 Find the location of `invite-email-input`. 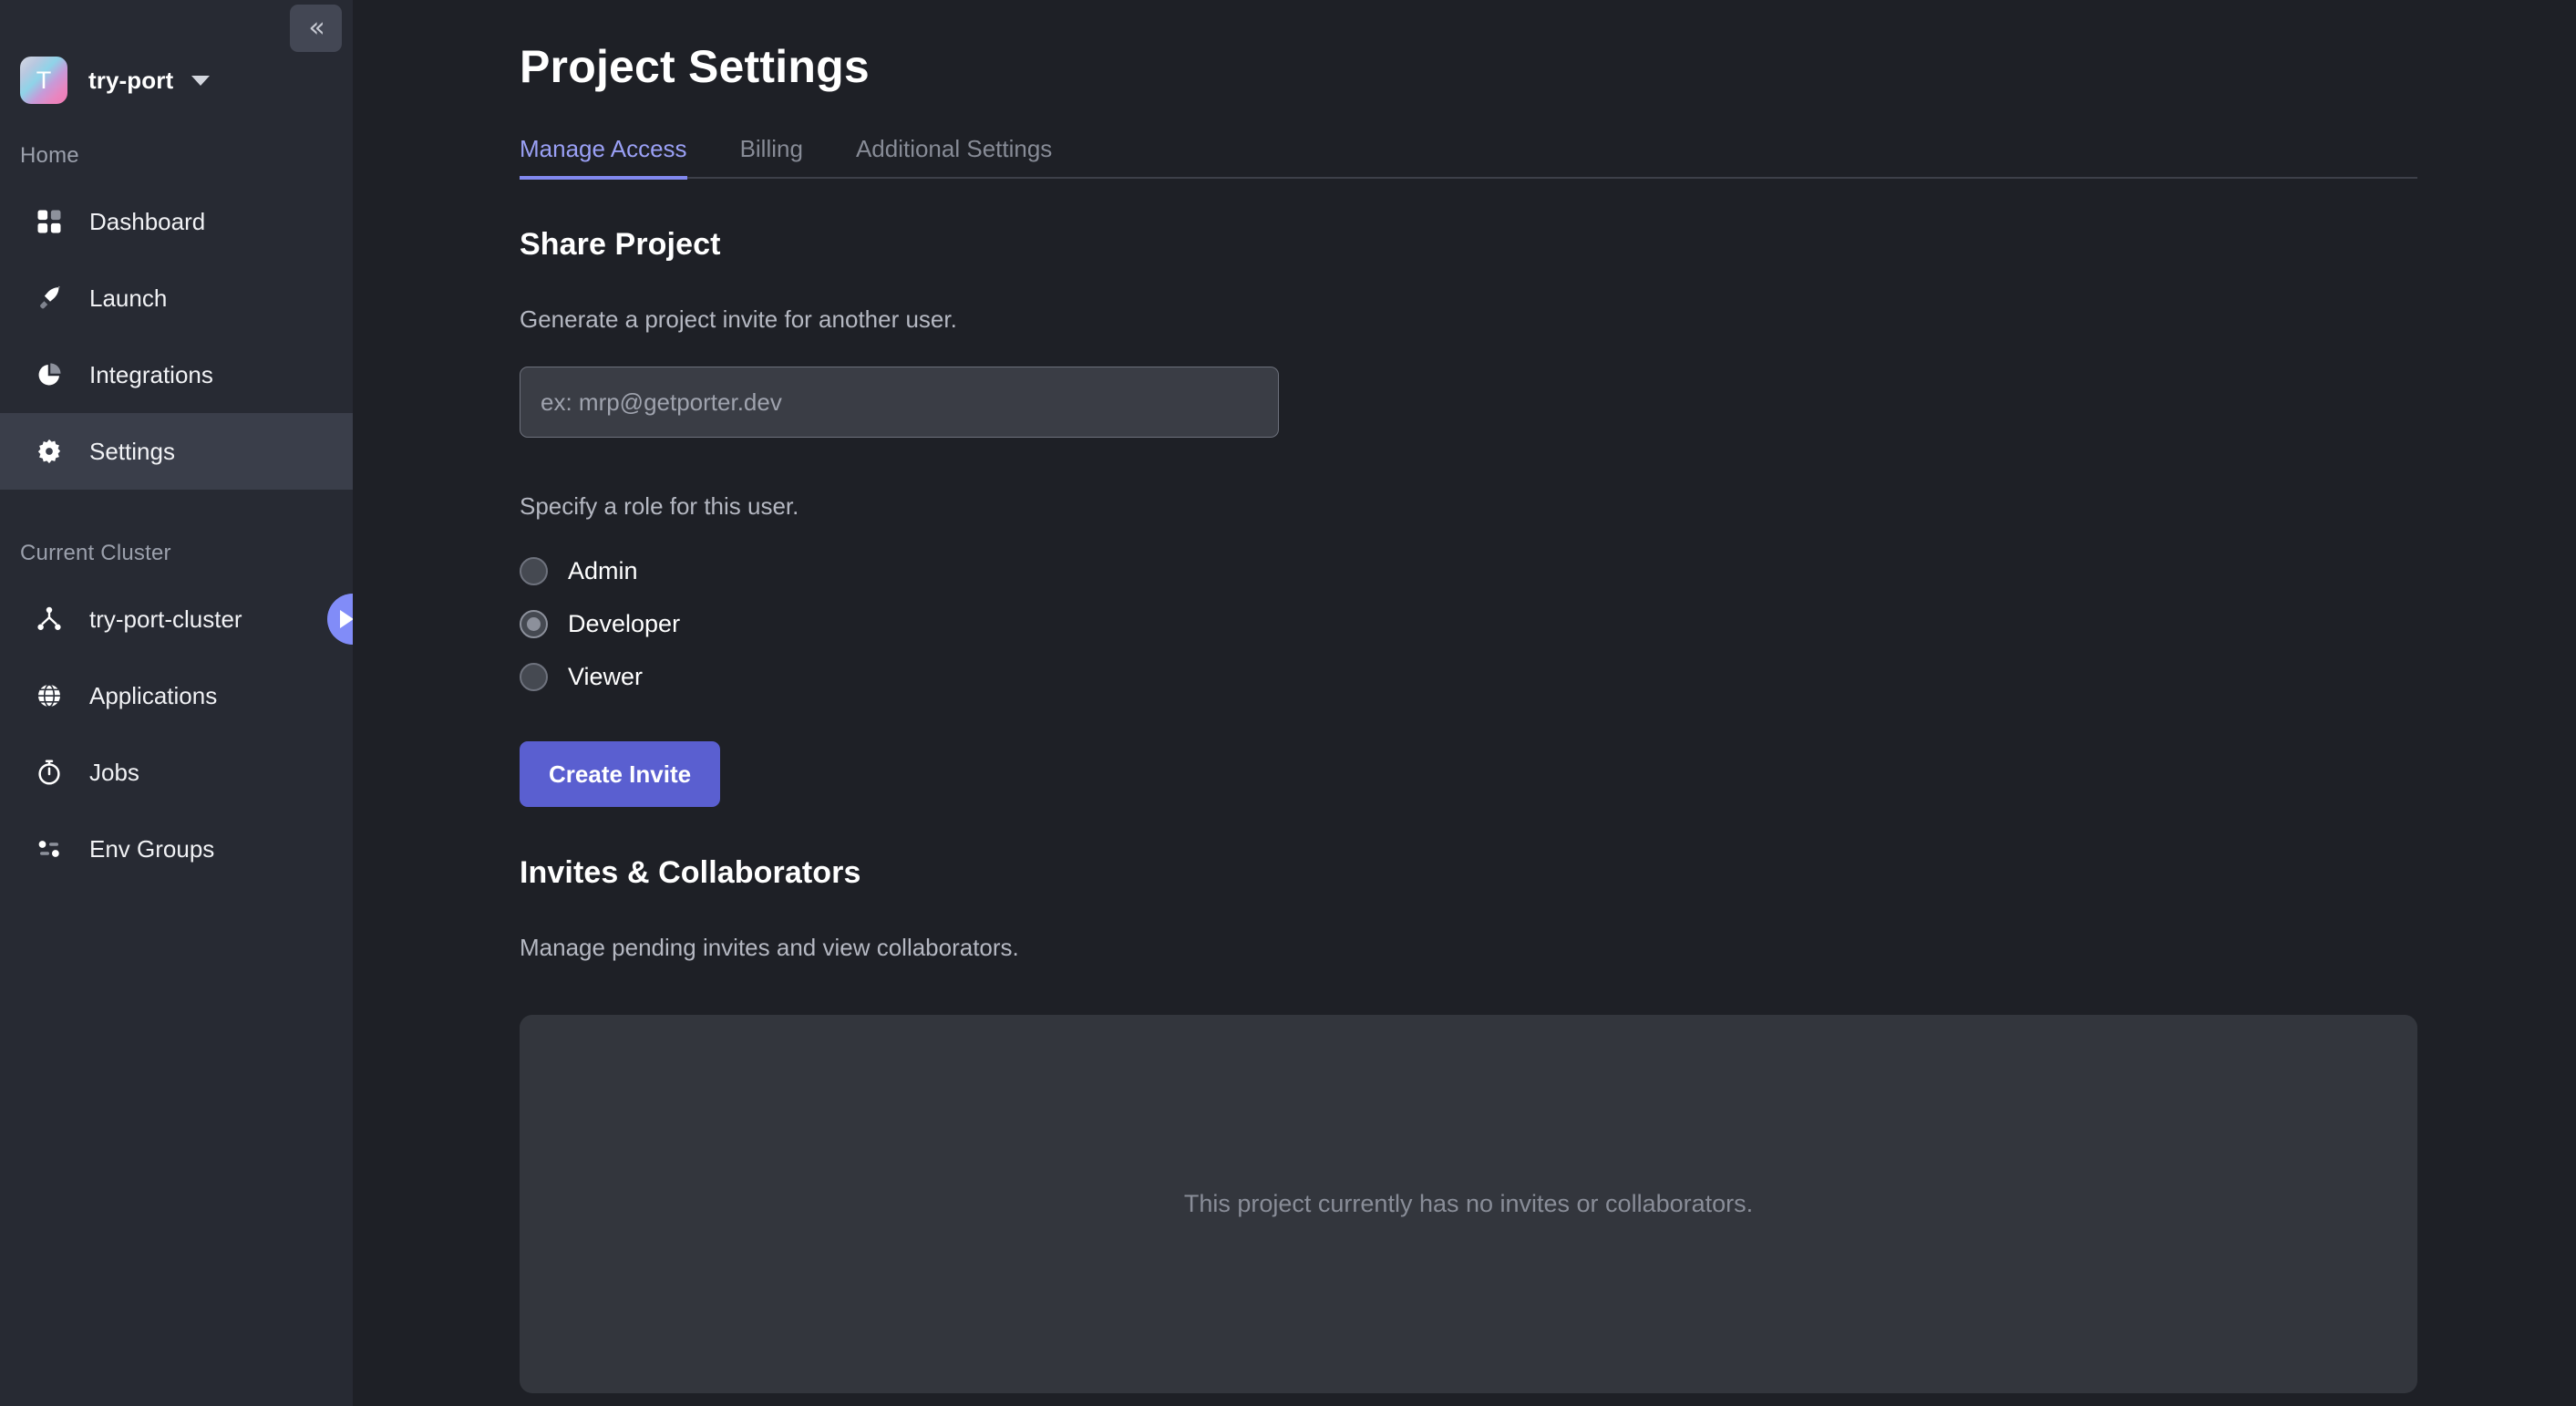

invite-email-input is located at coordinates (899, 402).